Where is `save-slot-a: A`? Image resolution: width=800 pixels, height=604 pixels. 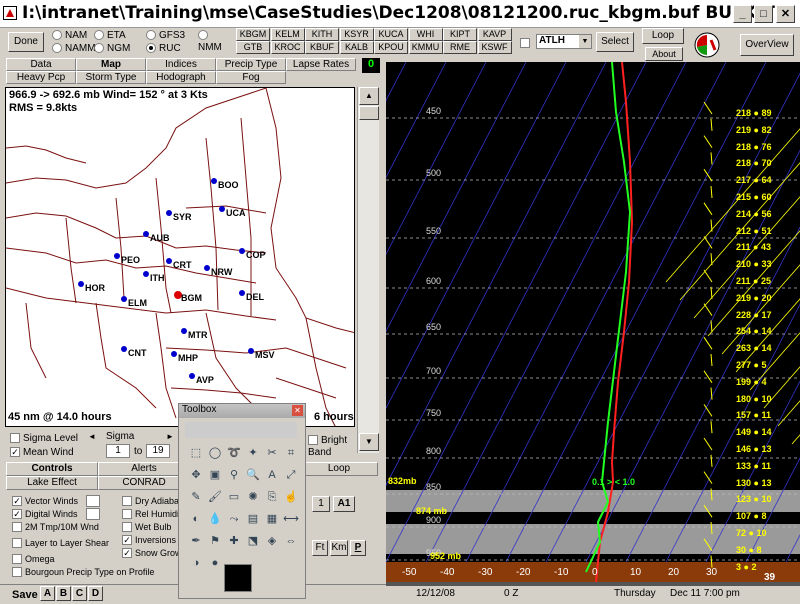
save-slot-a: A is located at coordinates (47, 593).